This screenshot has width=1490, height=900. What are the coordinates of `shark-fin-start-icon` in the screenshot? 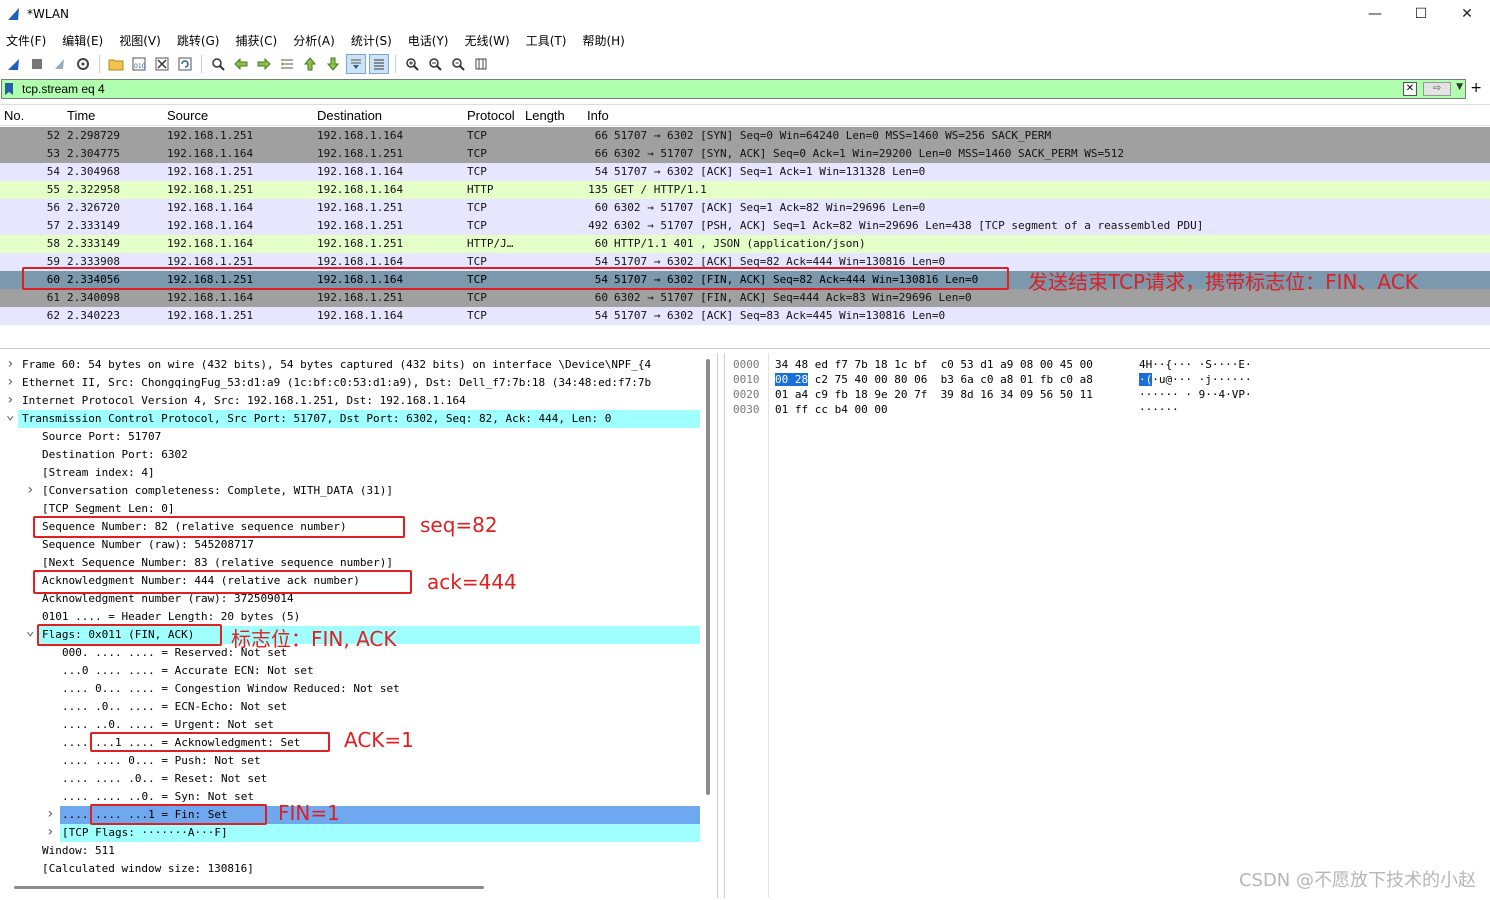 It's located at (14, 64).